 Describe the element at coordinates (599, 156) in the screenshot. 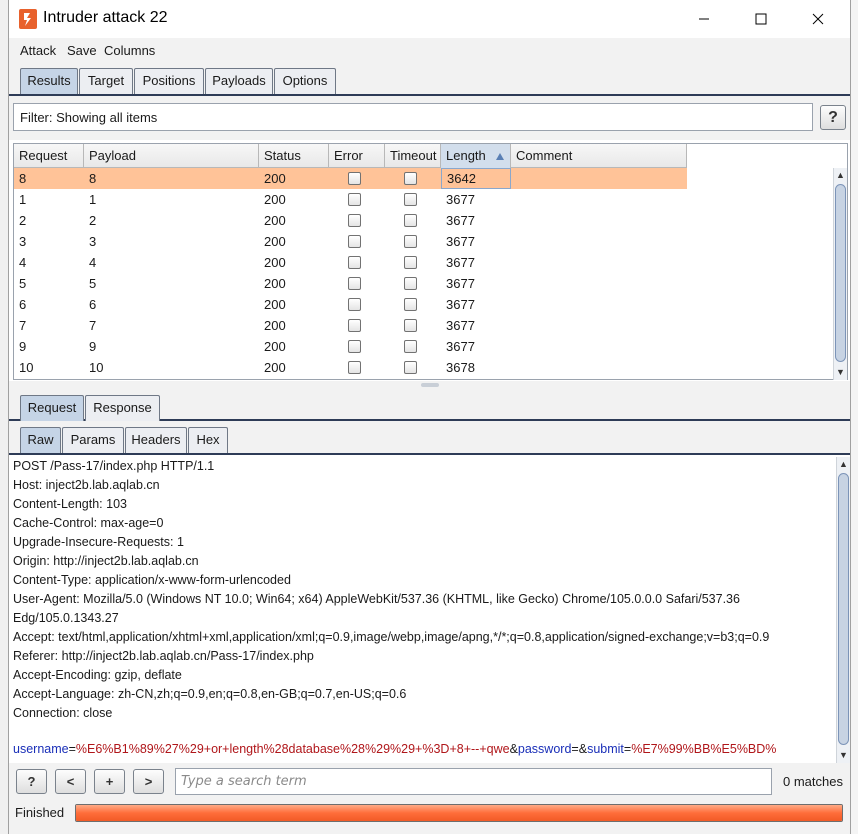

I see `column-header-comment: Comment` at that location.